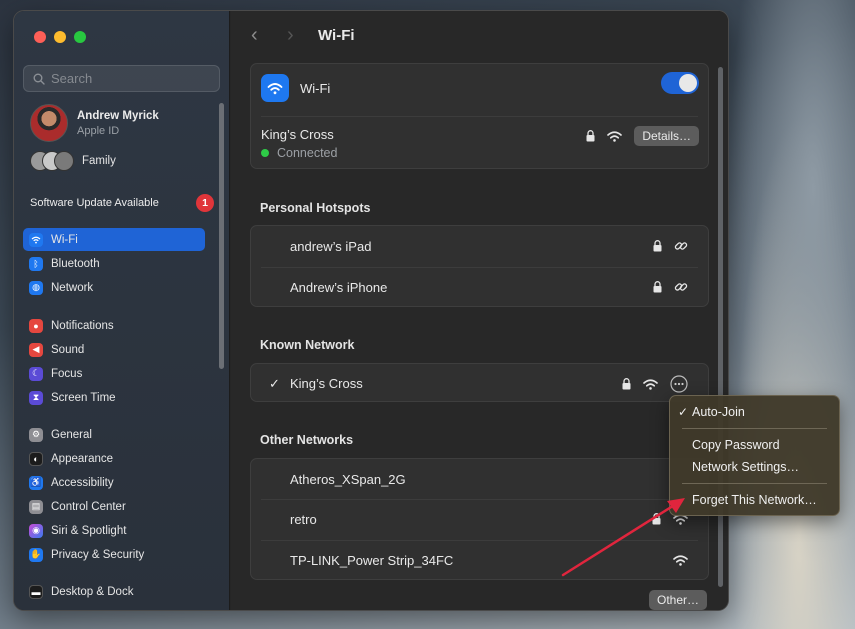 This screenshot has height=629, width=855. Describe the element at coordinates (49, 123) in the screenshot. I see `avatar` at that location.